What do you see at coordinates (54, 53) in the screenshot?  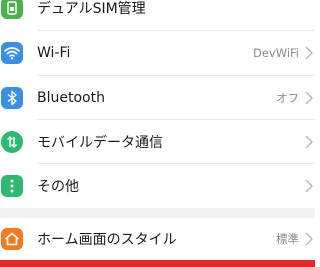 I see `settings-item-label: Wi-Fi` at bounding box center [54, 53].